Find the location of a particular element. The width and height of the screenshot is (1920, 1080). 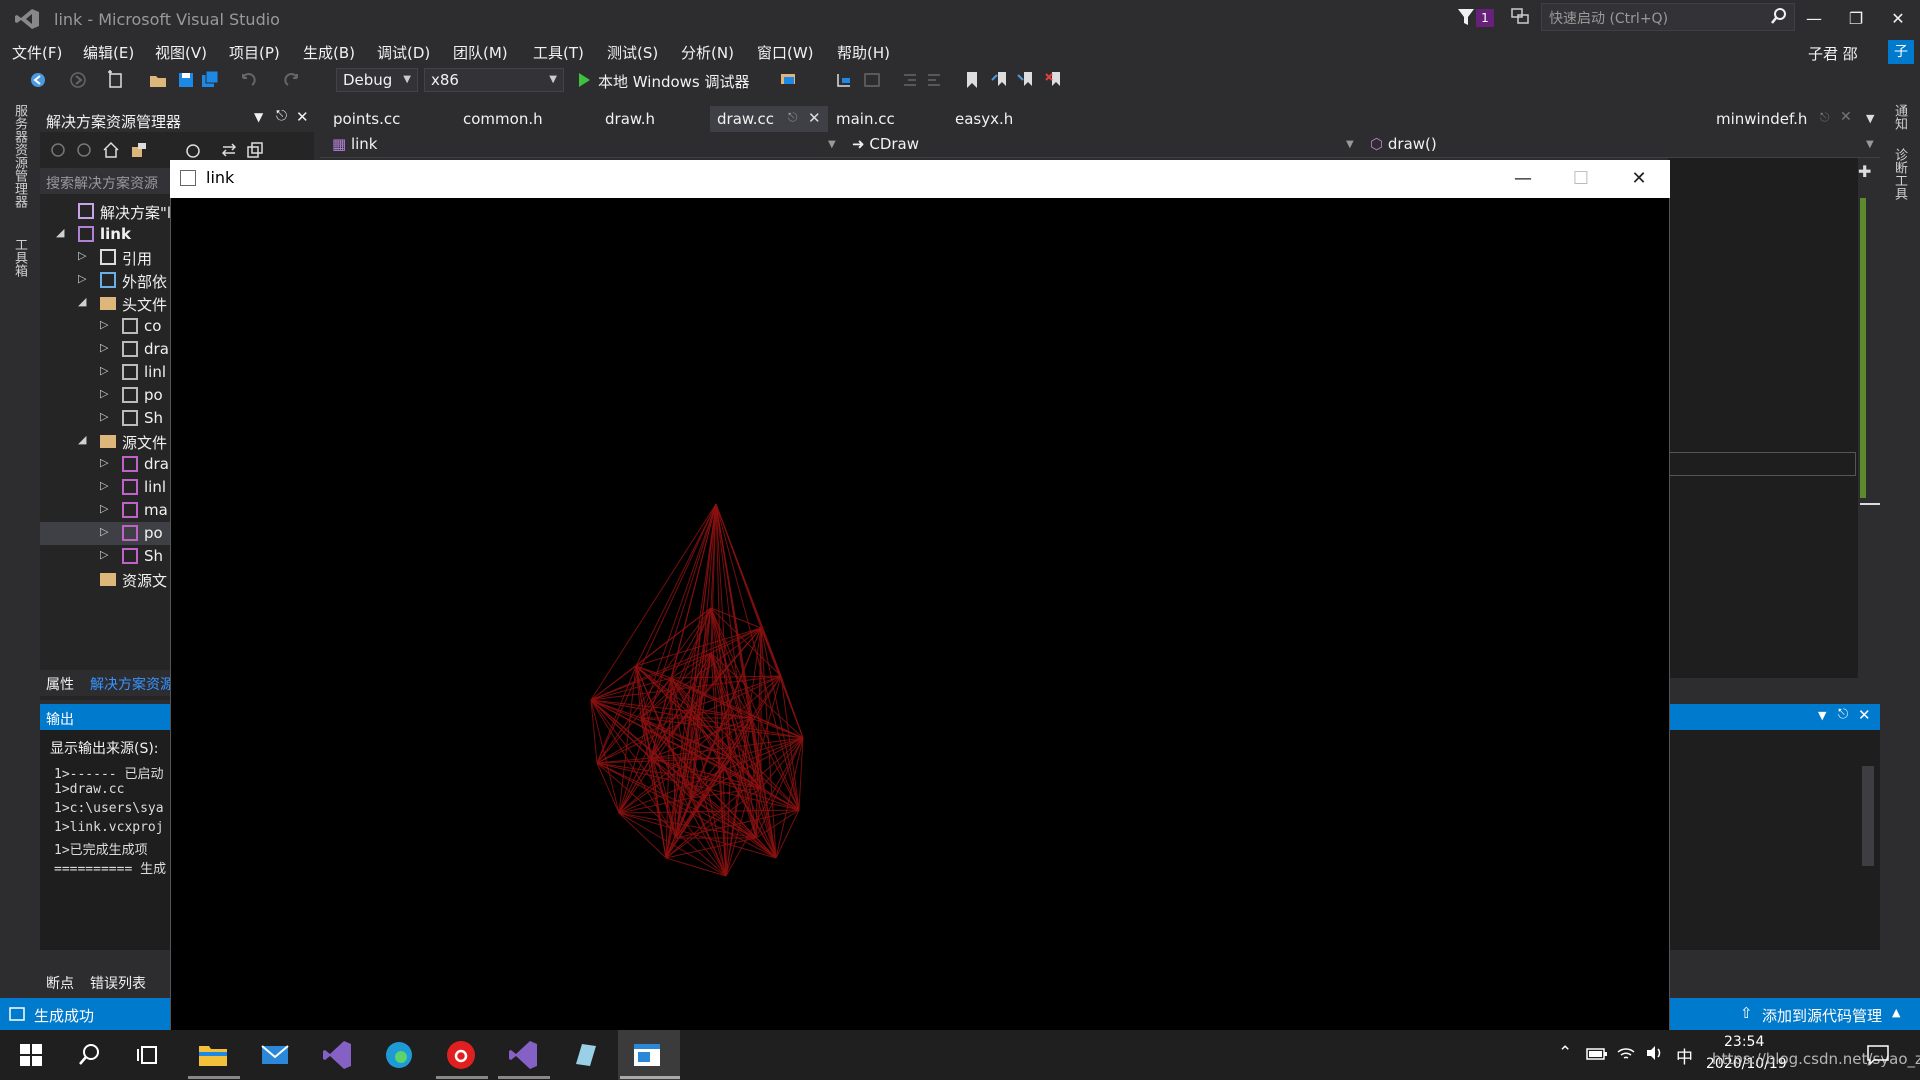

play-icon is located at coordinates (584, 80).